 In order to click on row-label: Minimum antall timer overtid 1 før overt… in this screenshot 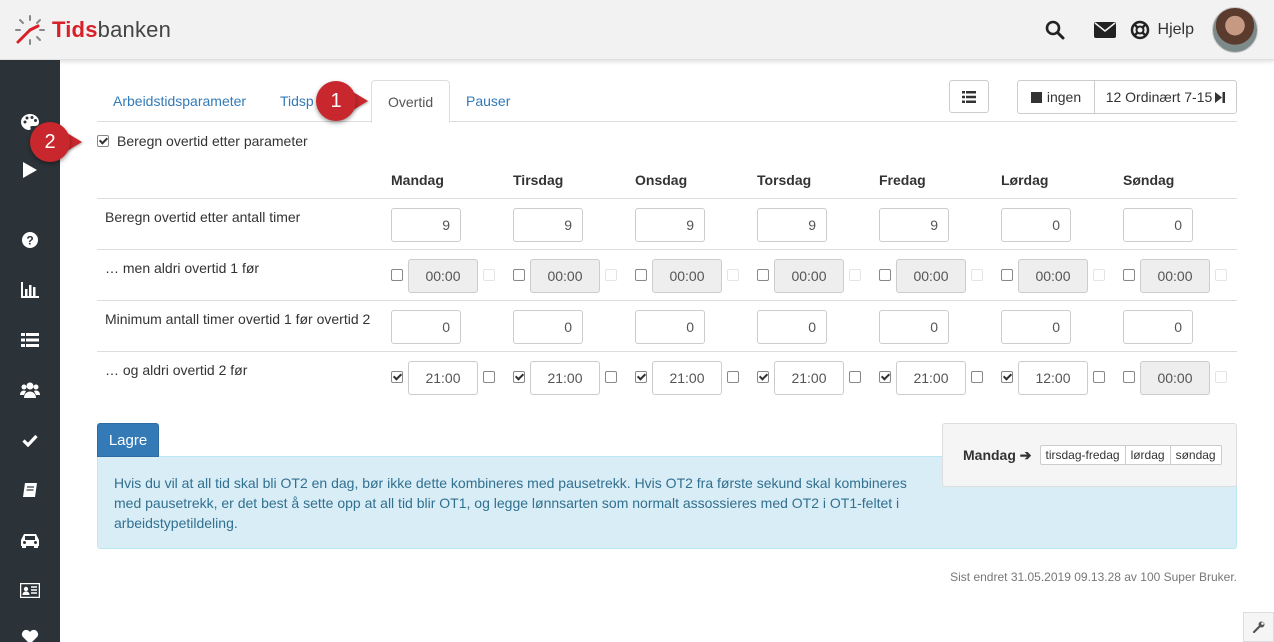, I will do `click(238, 319)`.